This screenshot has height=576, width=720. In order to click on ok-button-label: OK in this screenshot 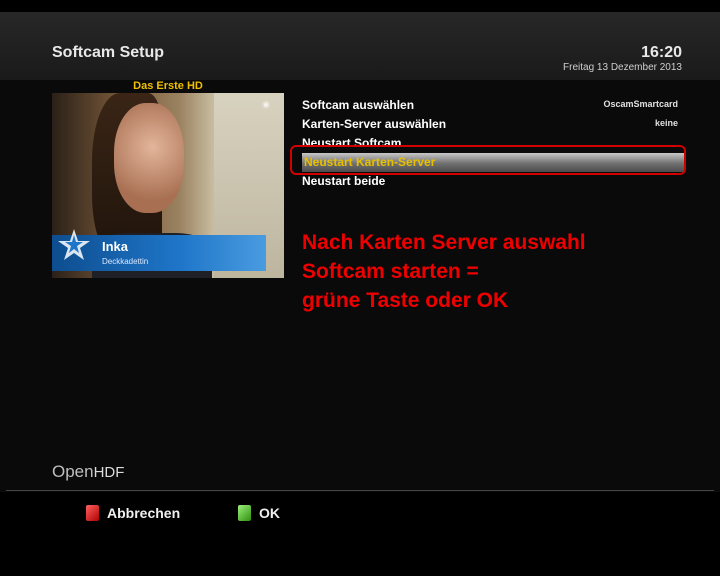, I will do `click(269, 513)`.